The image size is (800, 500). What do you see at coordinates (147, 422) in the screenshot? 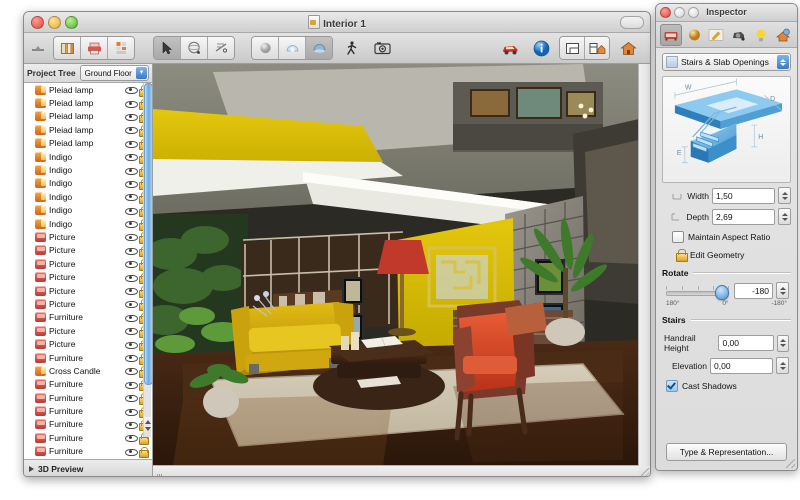
I see `scroll-up-icon` at bounding box center [147, 422].